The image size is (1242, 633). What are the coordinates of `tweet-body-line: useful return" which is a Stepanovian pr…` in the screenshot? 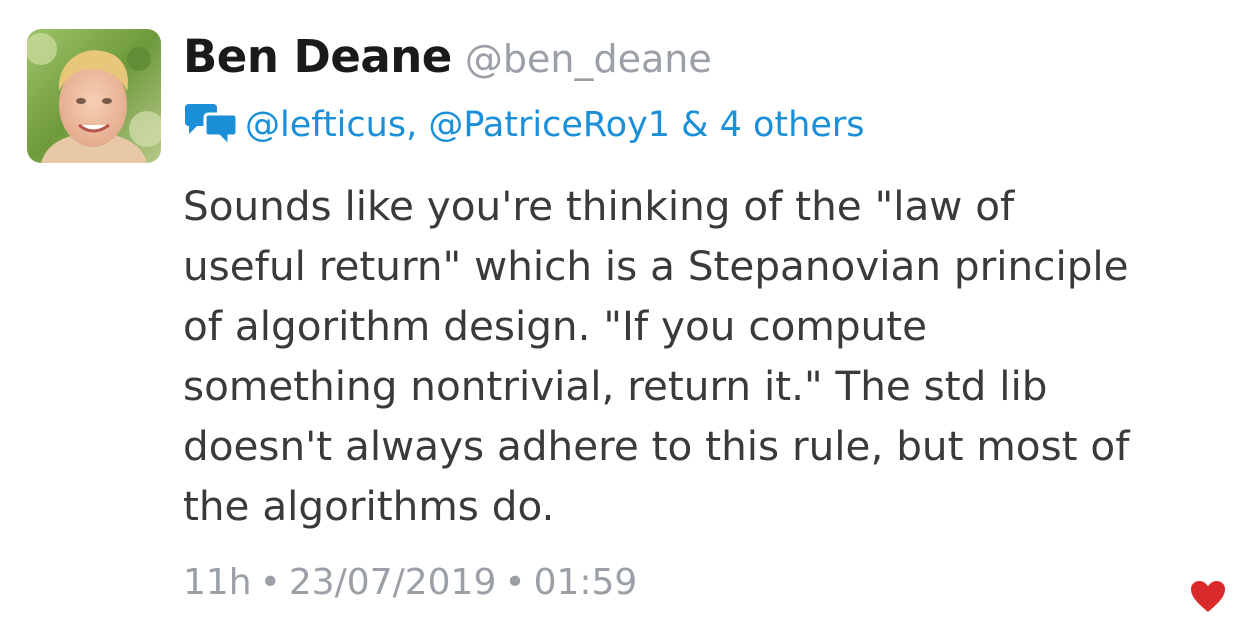 It's located at (656, 266).